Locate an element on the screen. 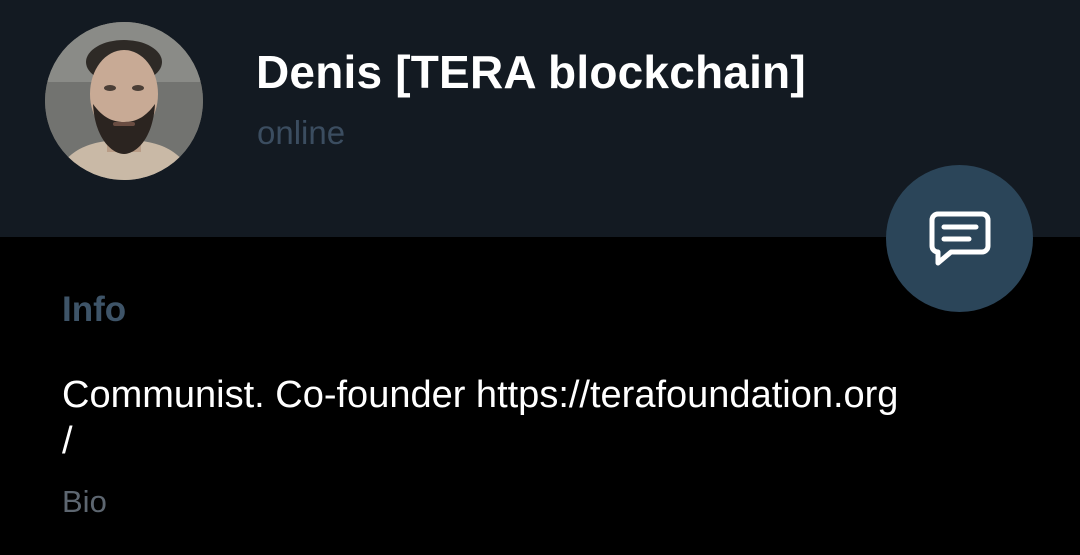 Image resolution: width=1080 pixels, height=555 pixels. online-status: online is located at coordinates (301, 132).